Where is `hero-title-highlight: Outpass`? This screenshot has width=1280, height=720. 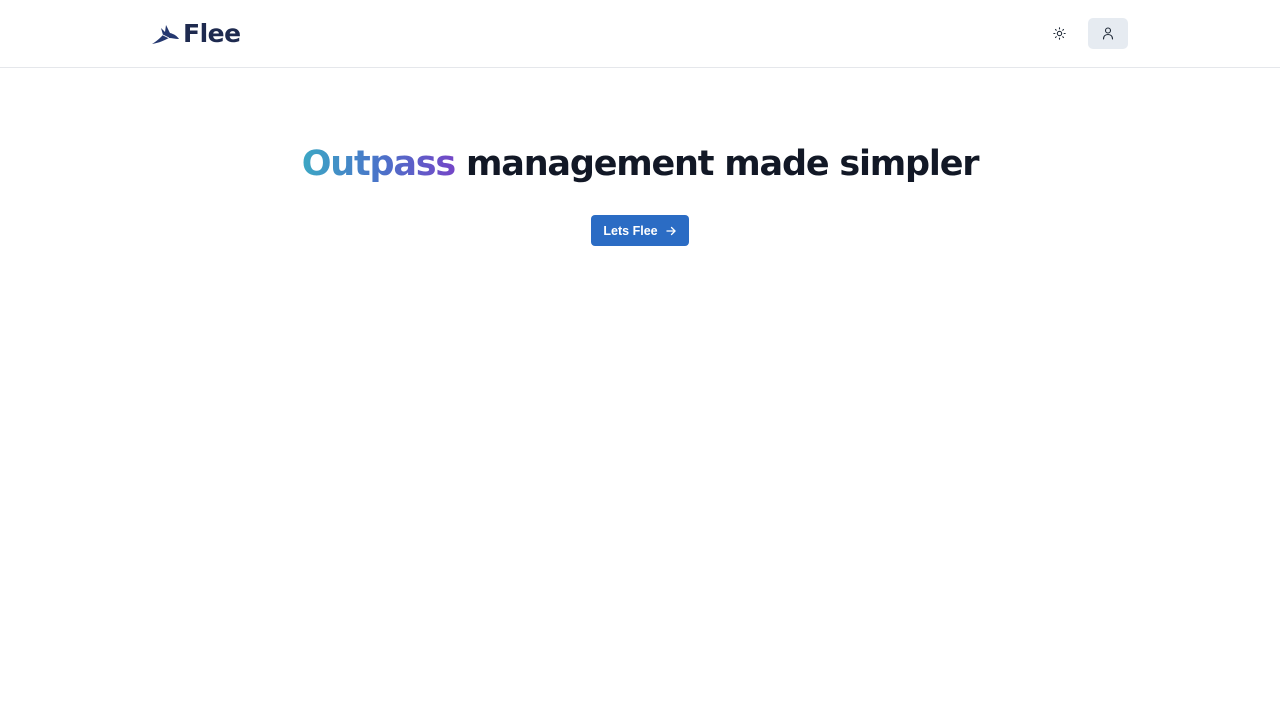
hero-title-highlight: Outpass is located at coordinates (379, 164).